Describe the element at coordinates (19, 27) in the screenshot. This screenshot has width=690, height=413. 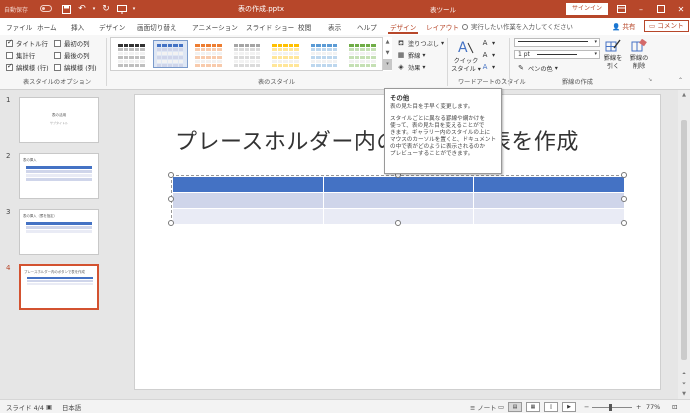
I see `tab-file: ファイル` at that location.